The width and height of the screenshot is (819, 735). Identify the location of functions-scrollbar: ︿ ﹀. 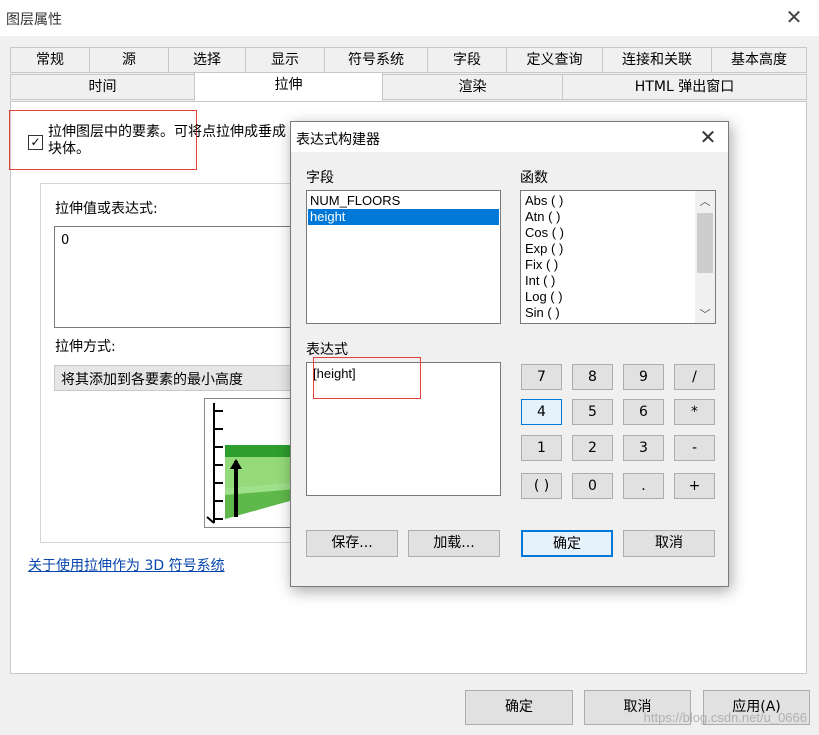
(705, 257).